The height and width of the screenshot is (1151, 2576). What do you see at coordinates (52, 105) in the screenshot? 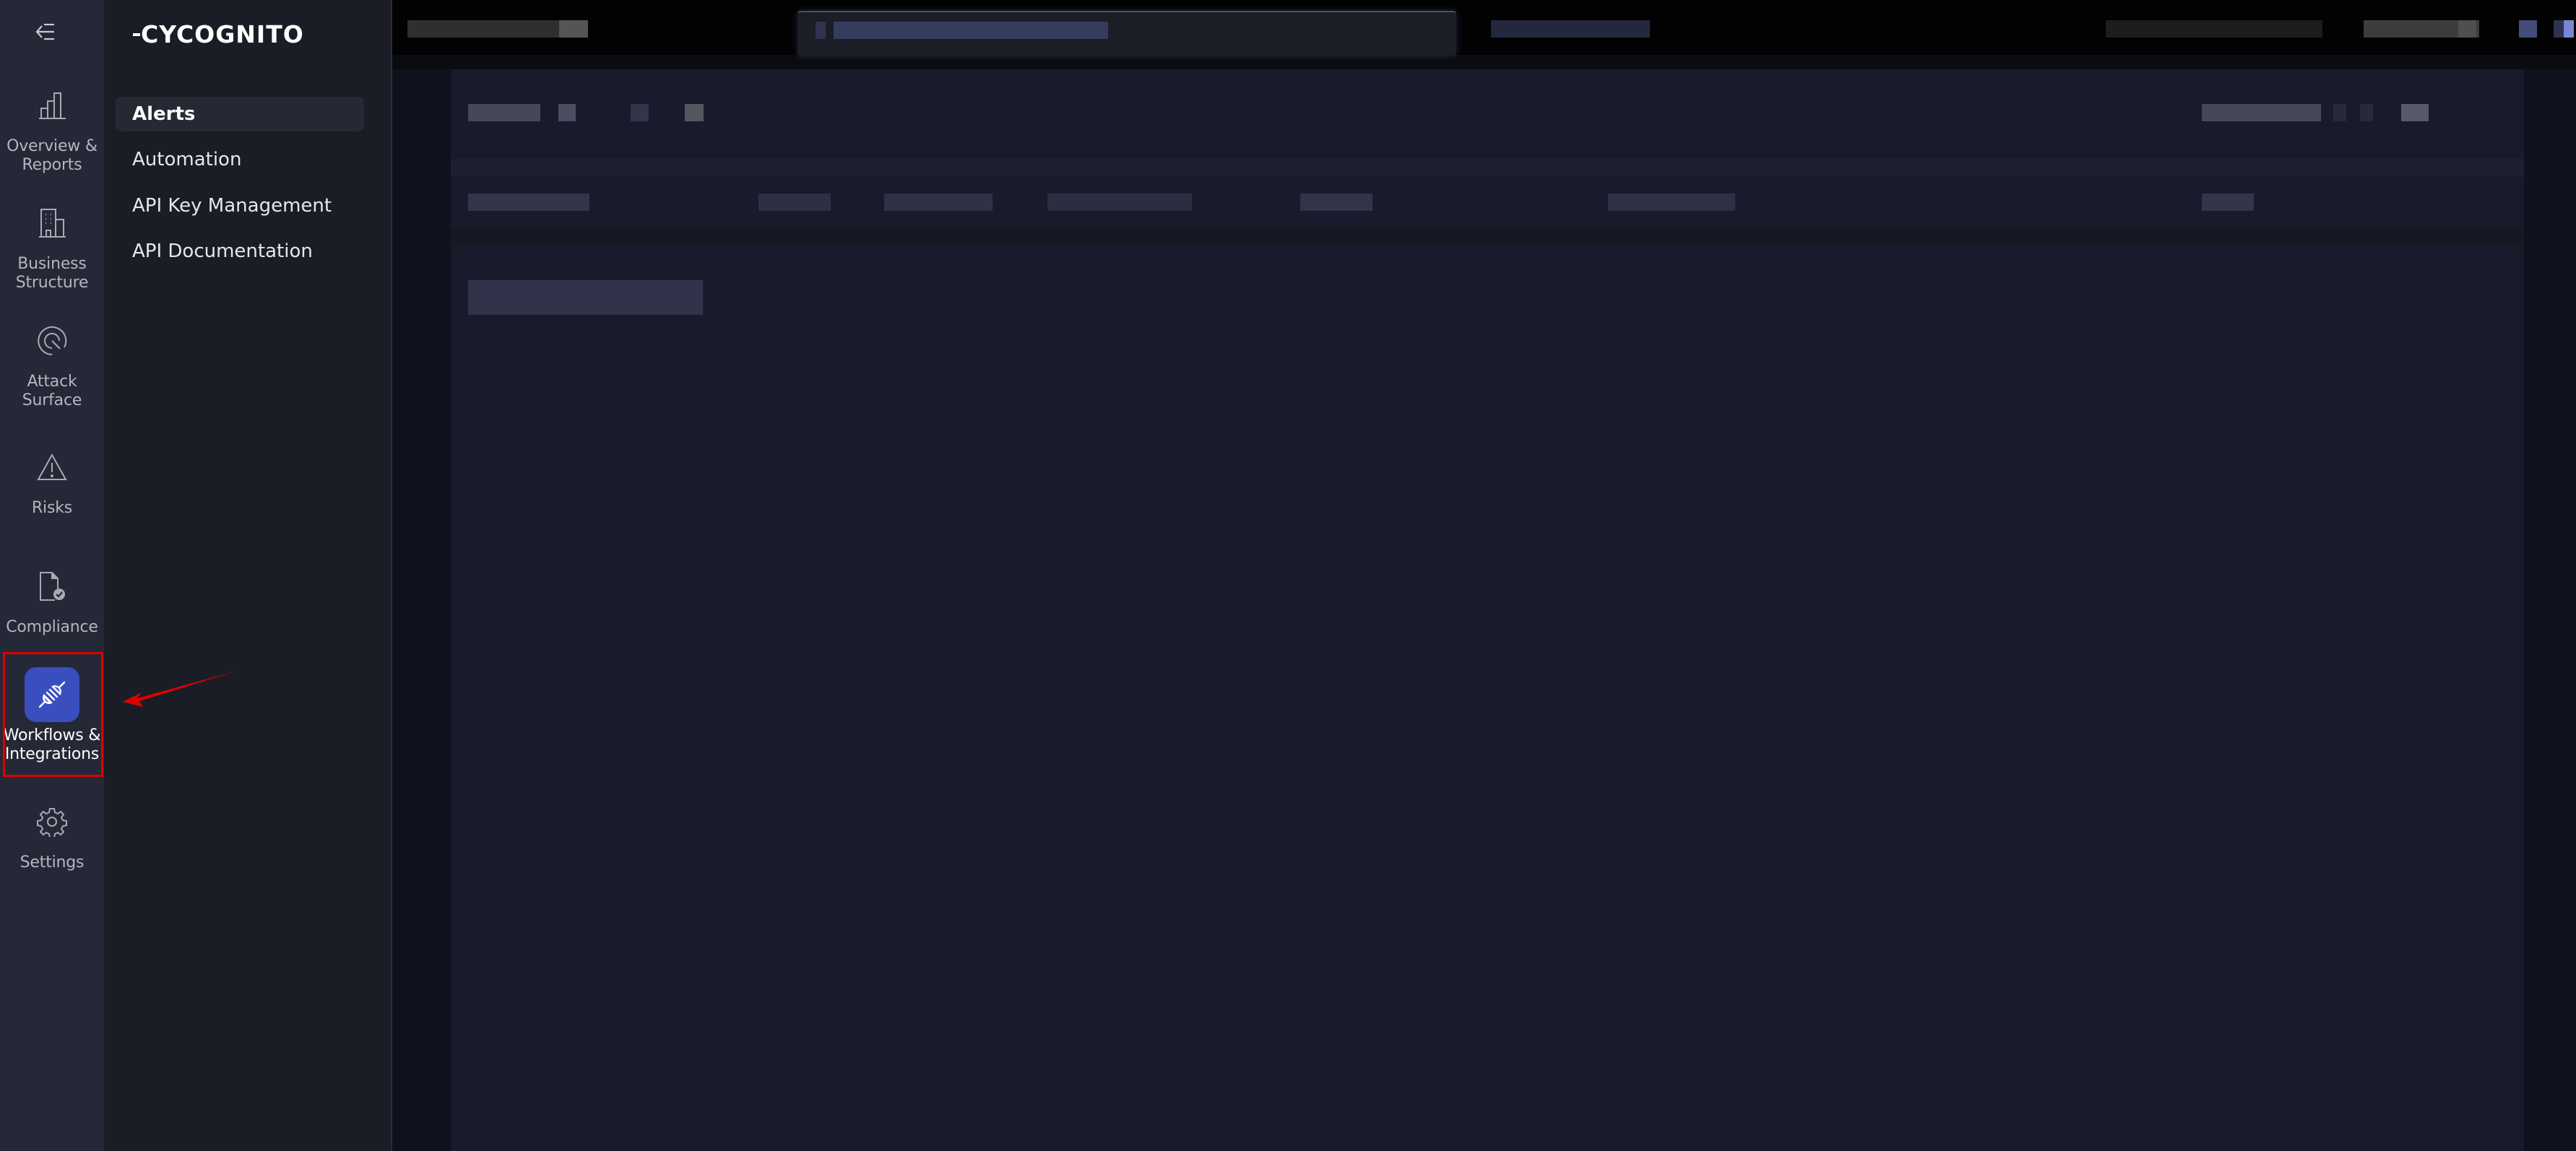
I see `bar-chart-icon` at bounding box center [52, 105].